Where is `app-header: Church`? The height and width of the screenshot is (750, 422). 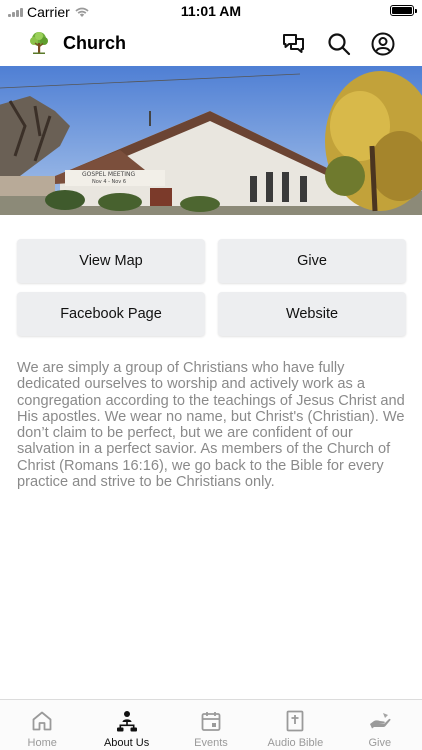 app-header: Church is located at coordinates (211, 44).